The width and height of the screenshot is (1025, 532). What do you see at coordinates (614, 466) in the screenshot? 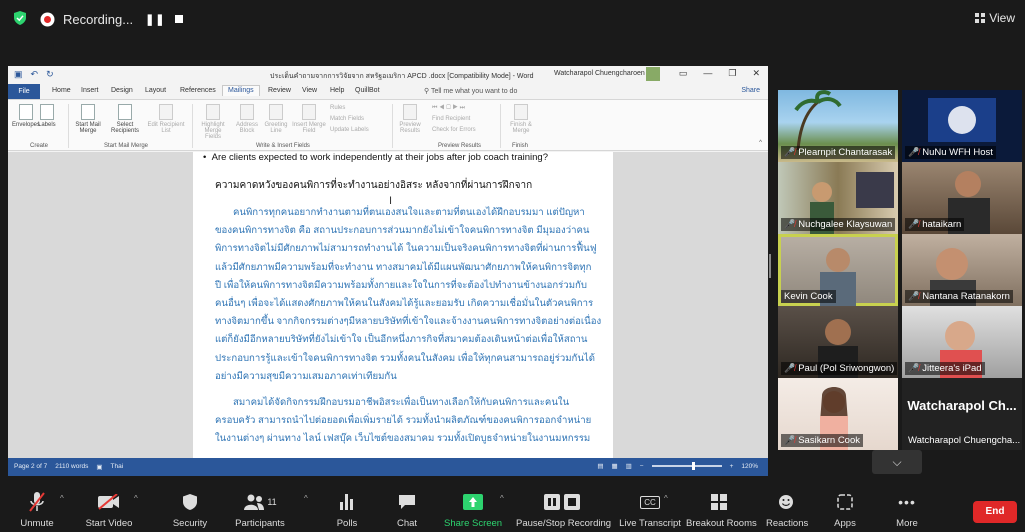
I see `print-layout-icon: ▦` at bounding box center [614, 466].